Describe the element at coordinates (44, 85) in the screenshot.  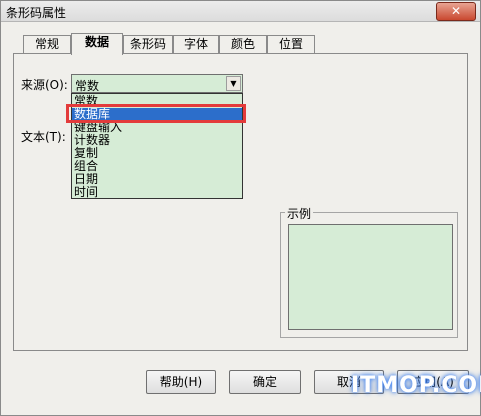
I see `source-label: 来源(O):` at that location.